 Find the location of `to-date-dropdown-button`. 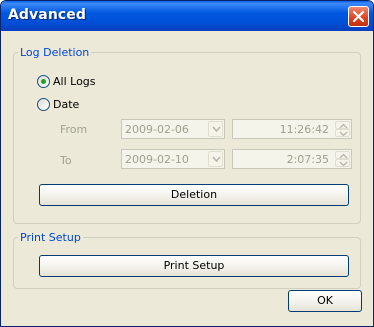

to-date-dropdown-button is located at coordinates (215, 159).